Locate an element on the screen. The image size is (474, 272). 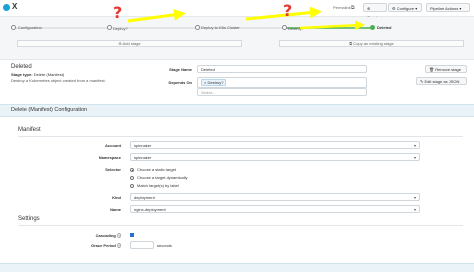
grace-period-unit: seconds is located at coordinates (164, 245).